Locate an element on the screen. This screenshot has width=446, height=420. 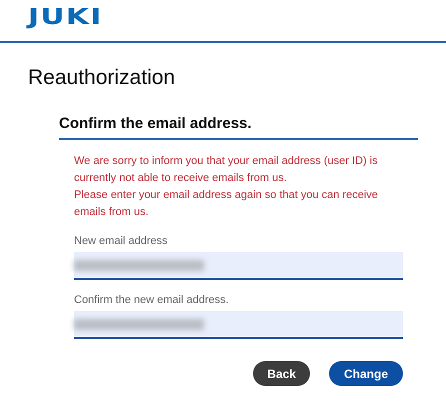
logo: JUKI is located at coordinates (65, 18).